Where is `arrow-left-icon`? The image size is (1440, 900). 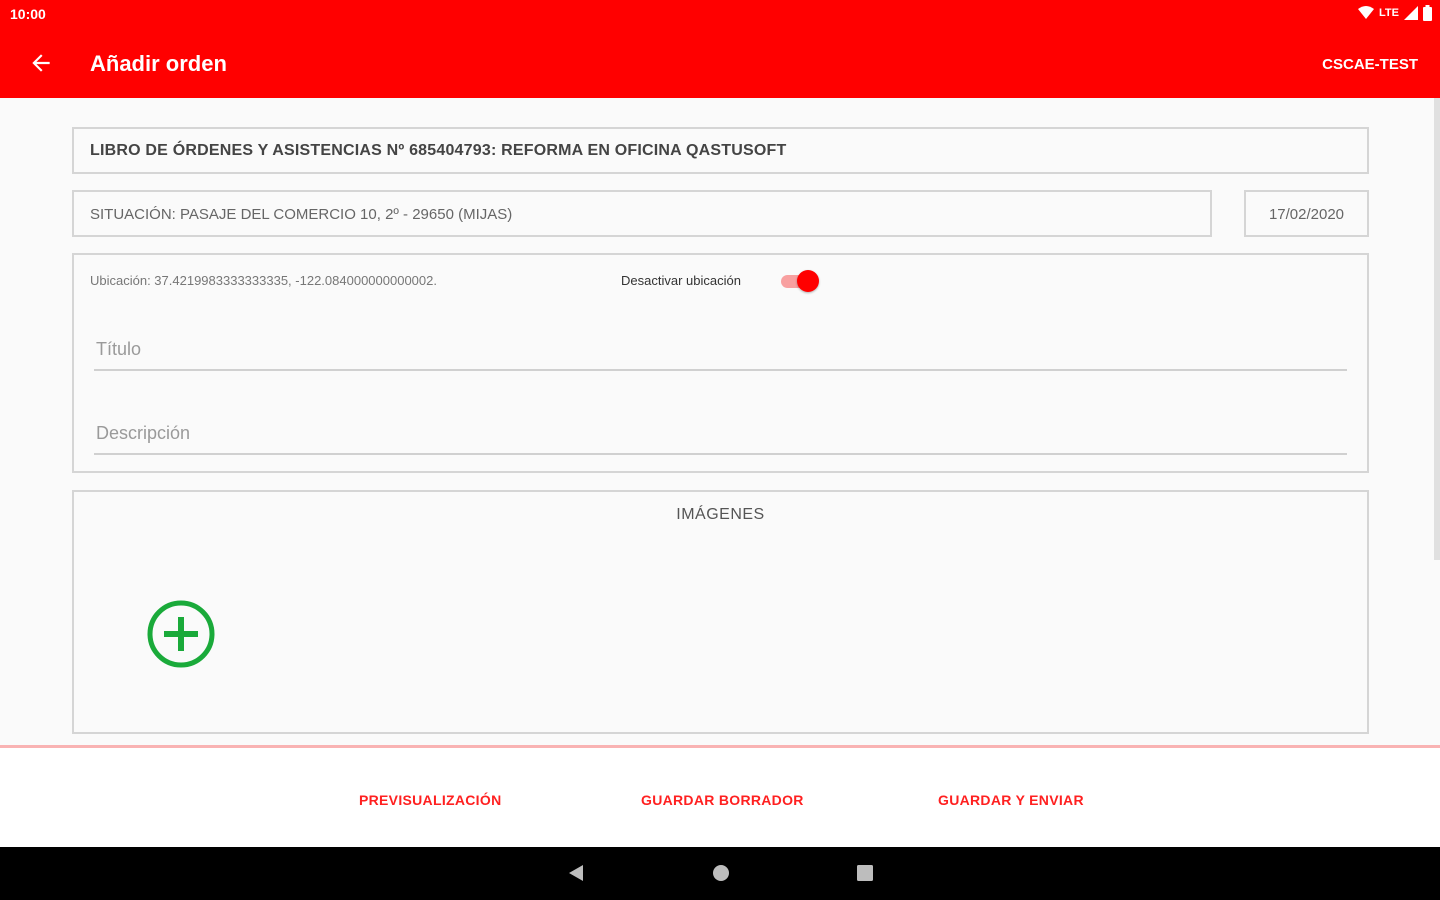 arrow-left-icon is located at coordinates (41, 63).